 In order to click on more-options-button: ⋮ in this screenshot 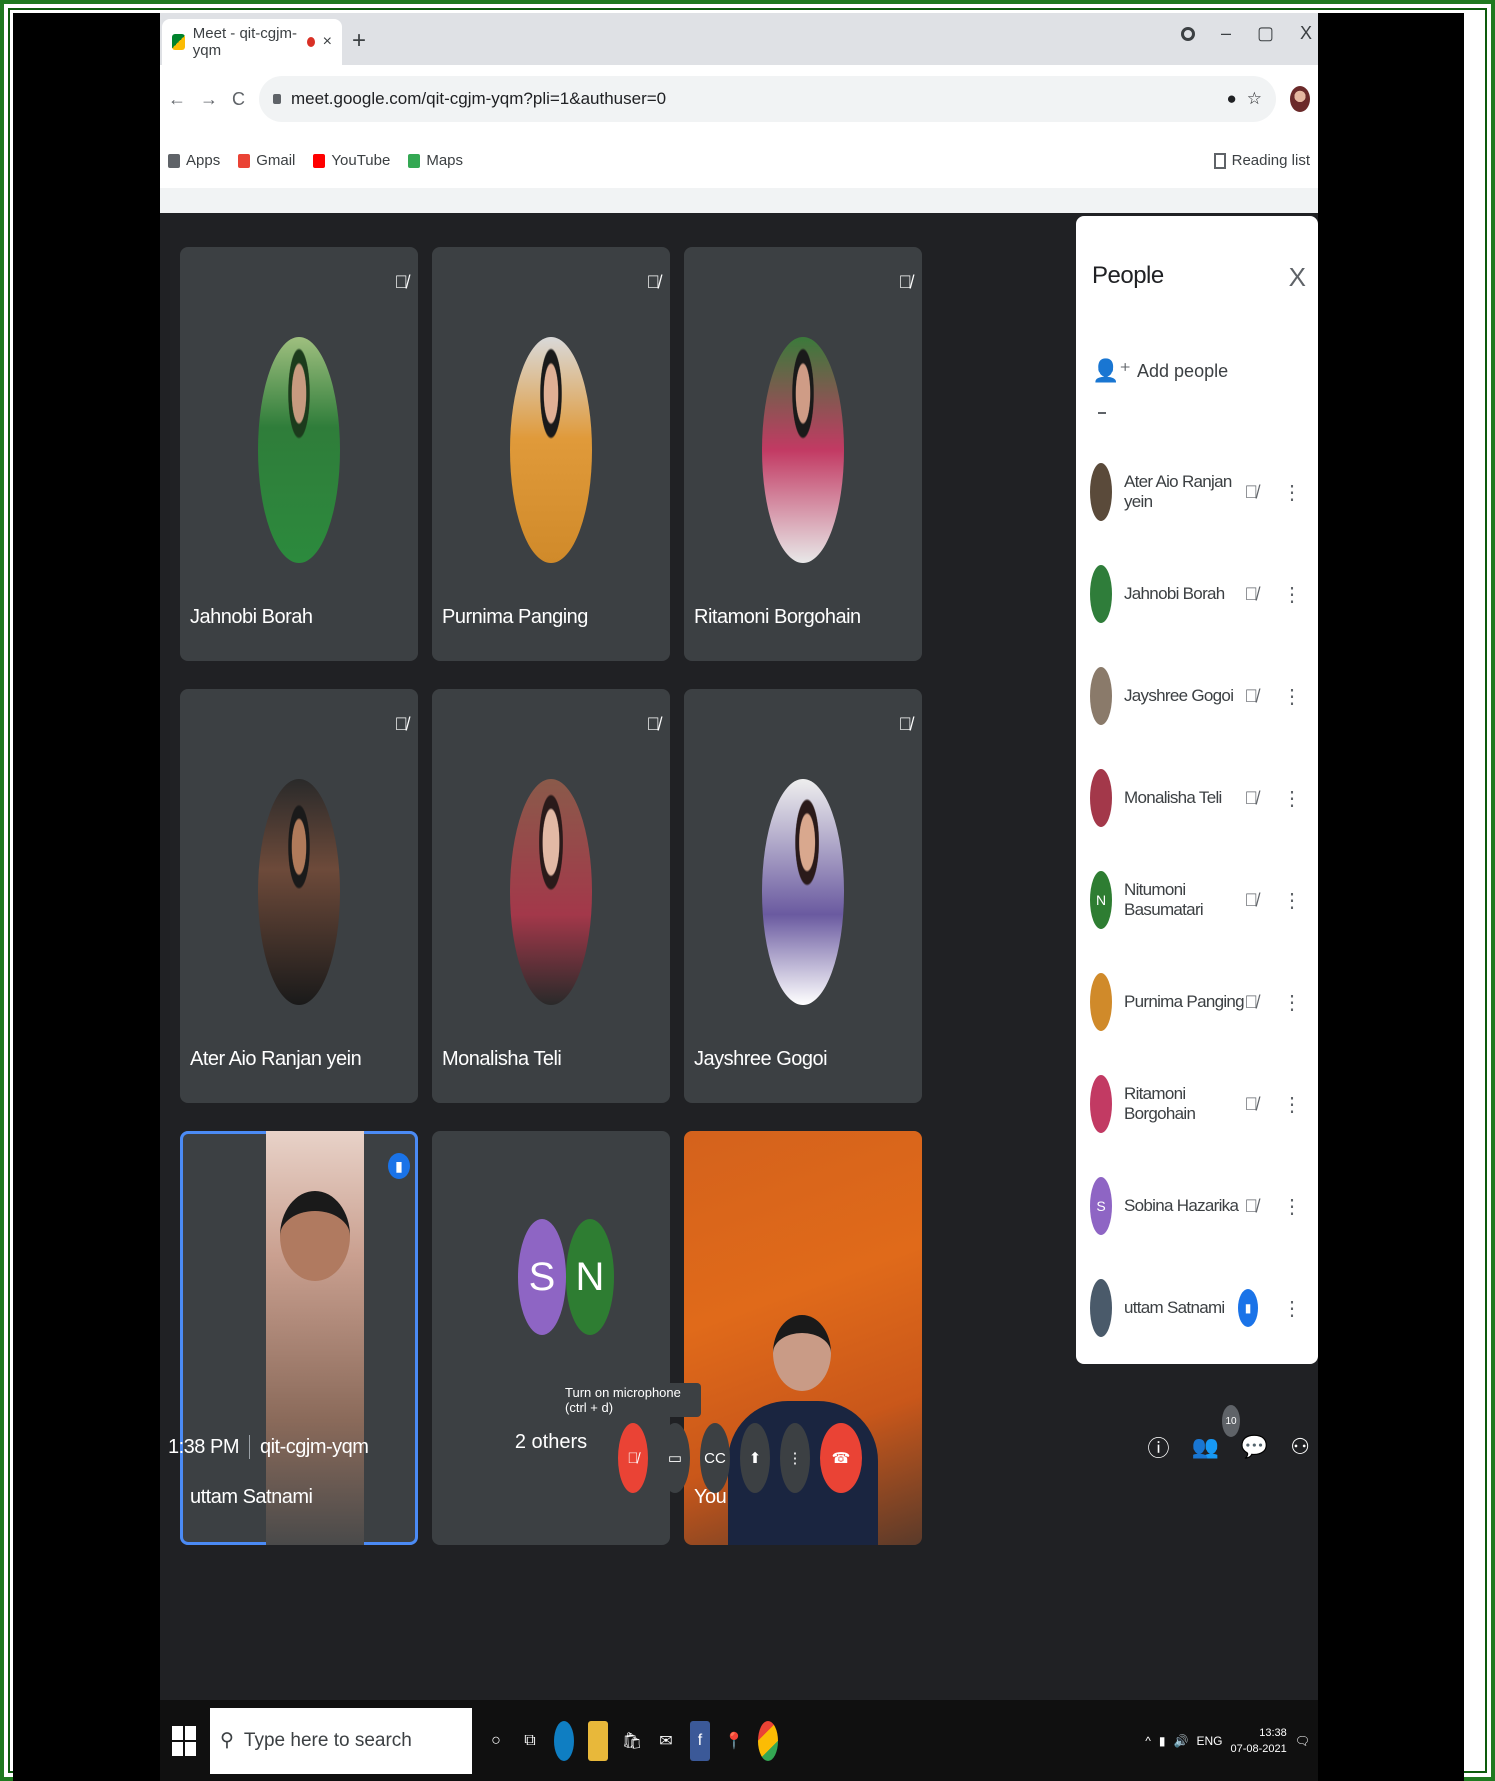, I will do `click(795, 1458)`.